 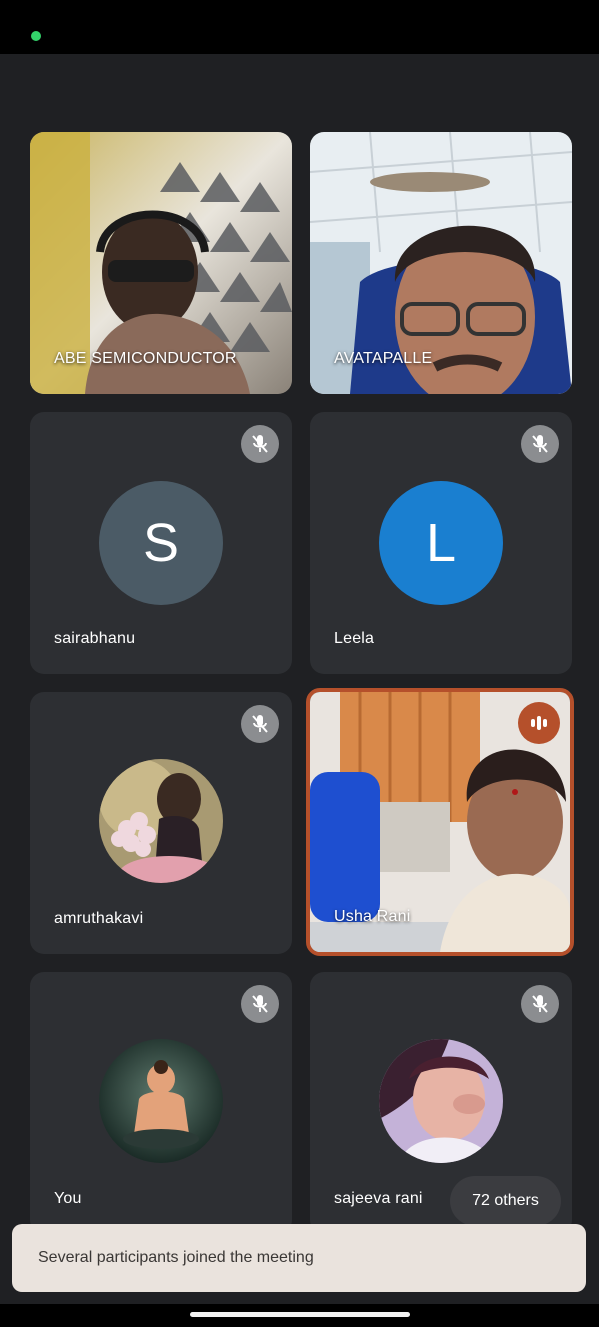 I want to click on participant-tile: AVATAPALLE, so click(x=441, y=263).